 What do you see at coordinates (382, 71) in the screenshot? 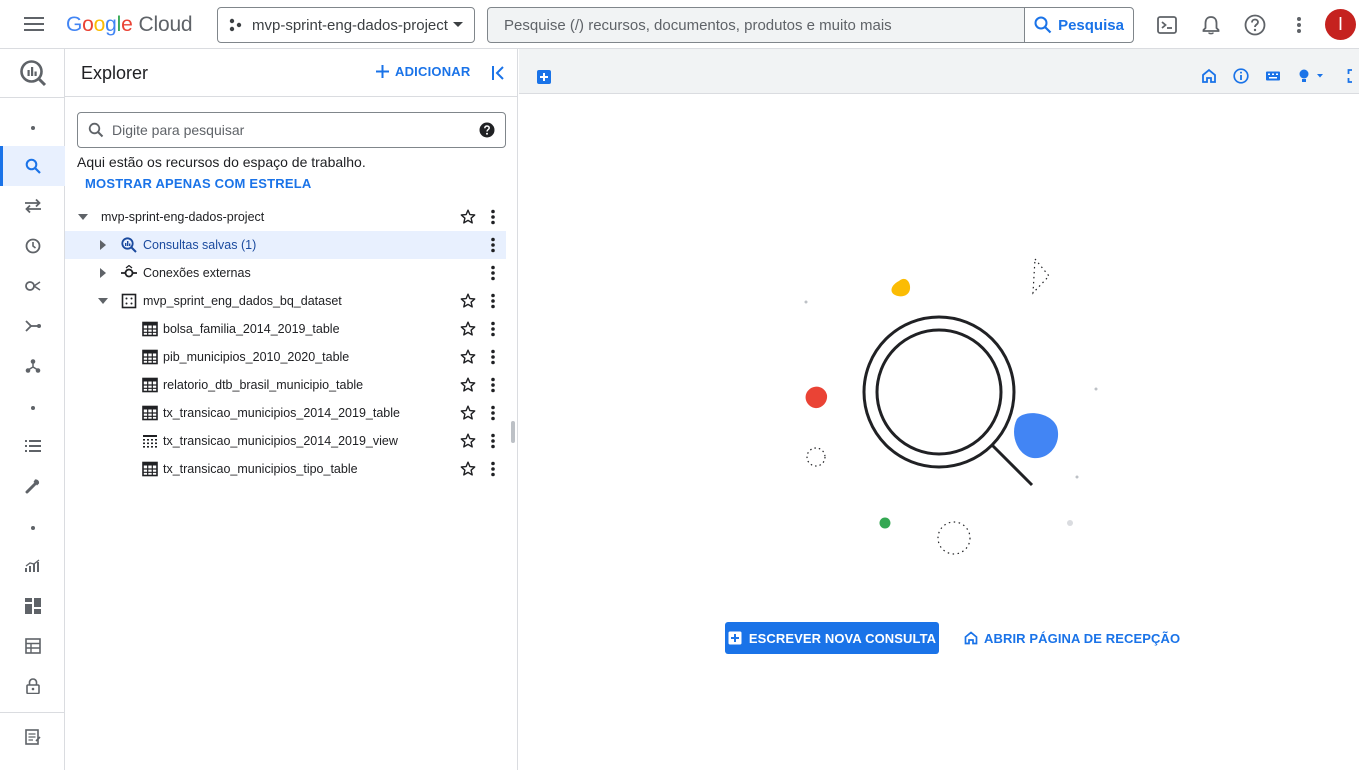
I see `plus-icon` at bounding box center [382, 71].